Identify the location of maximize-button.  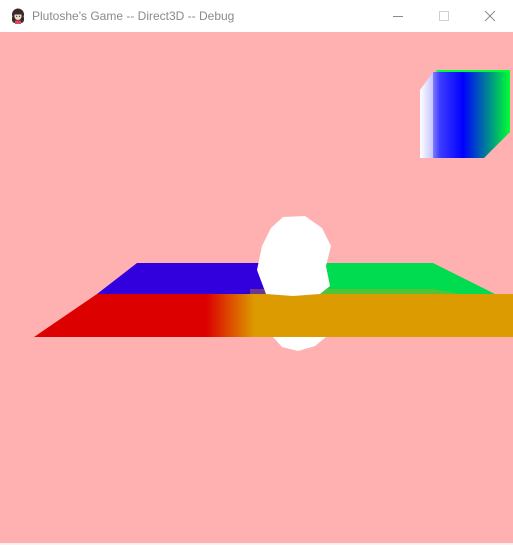
(444, 16).